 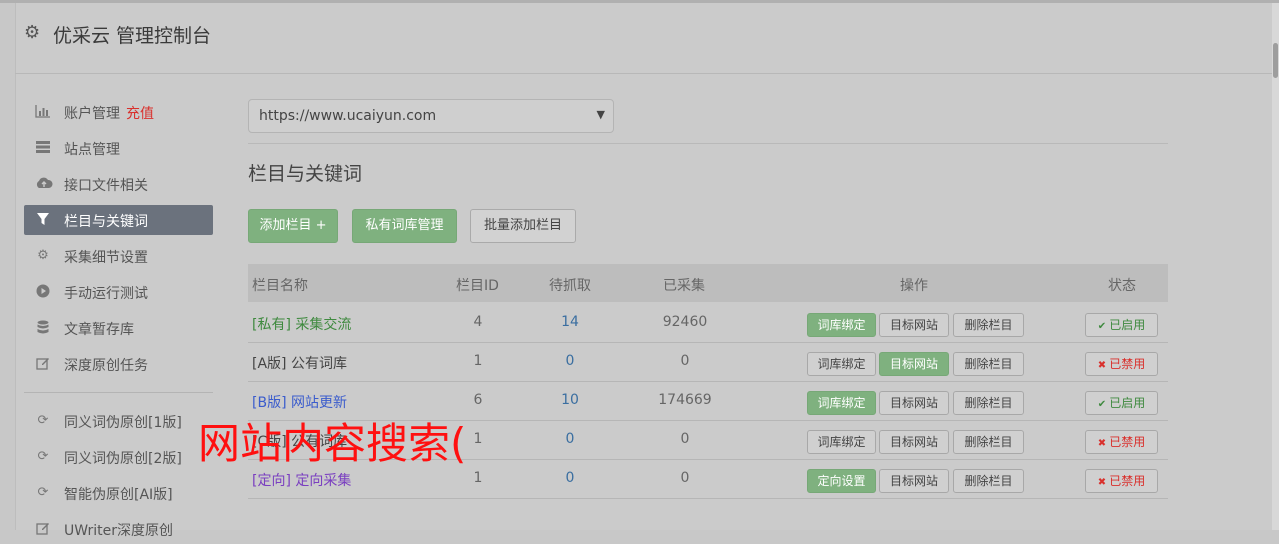 What do you see at coordinates (118, 421) in the screenshot?
I see `sidebar-item-synonym-v1: ⟳ 同义词伪原创[1版]` at bounding box center [118, 421].